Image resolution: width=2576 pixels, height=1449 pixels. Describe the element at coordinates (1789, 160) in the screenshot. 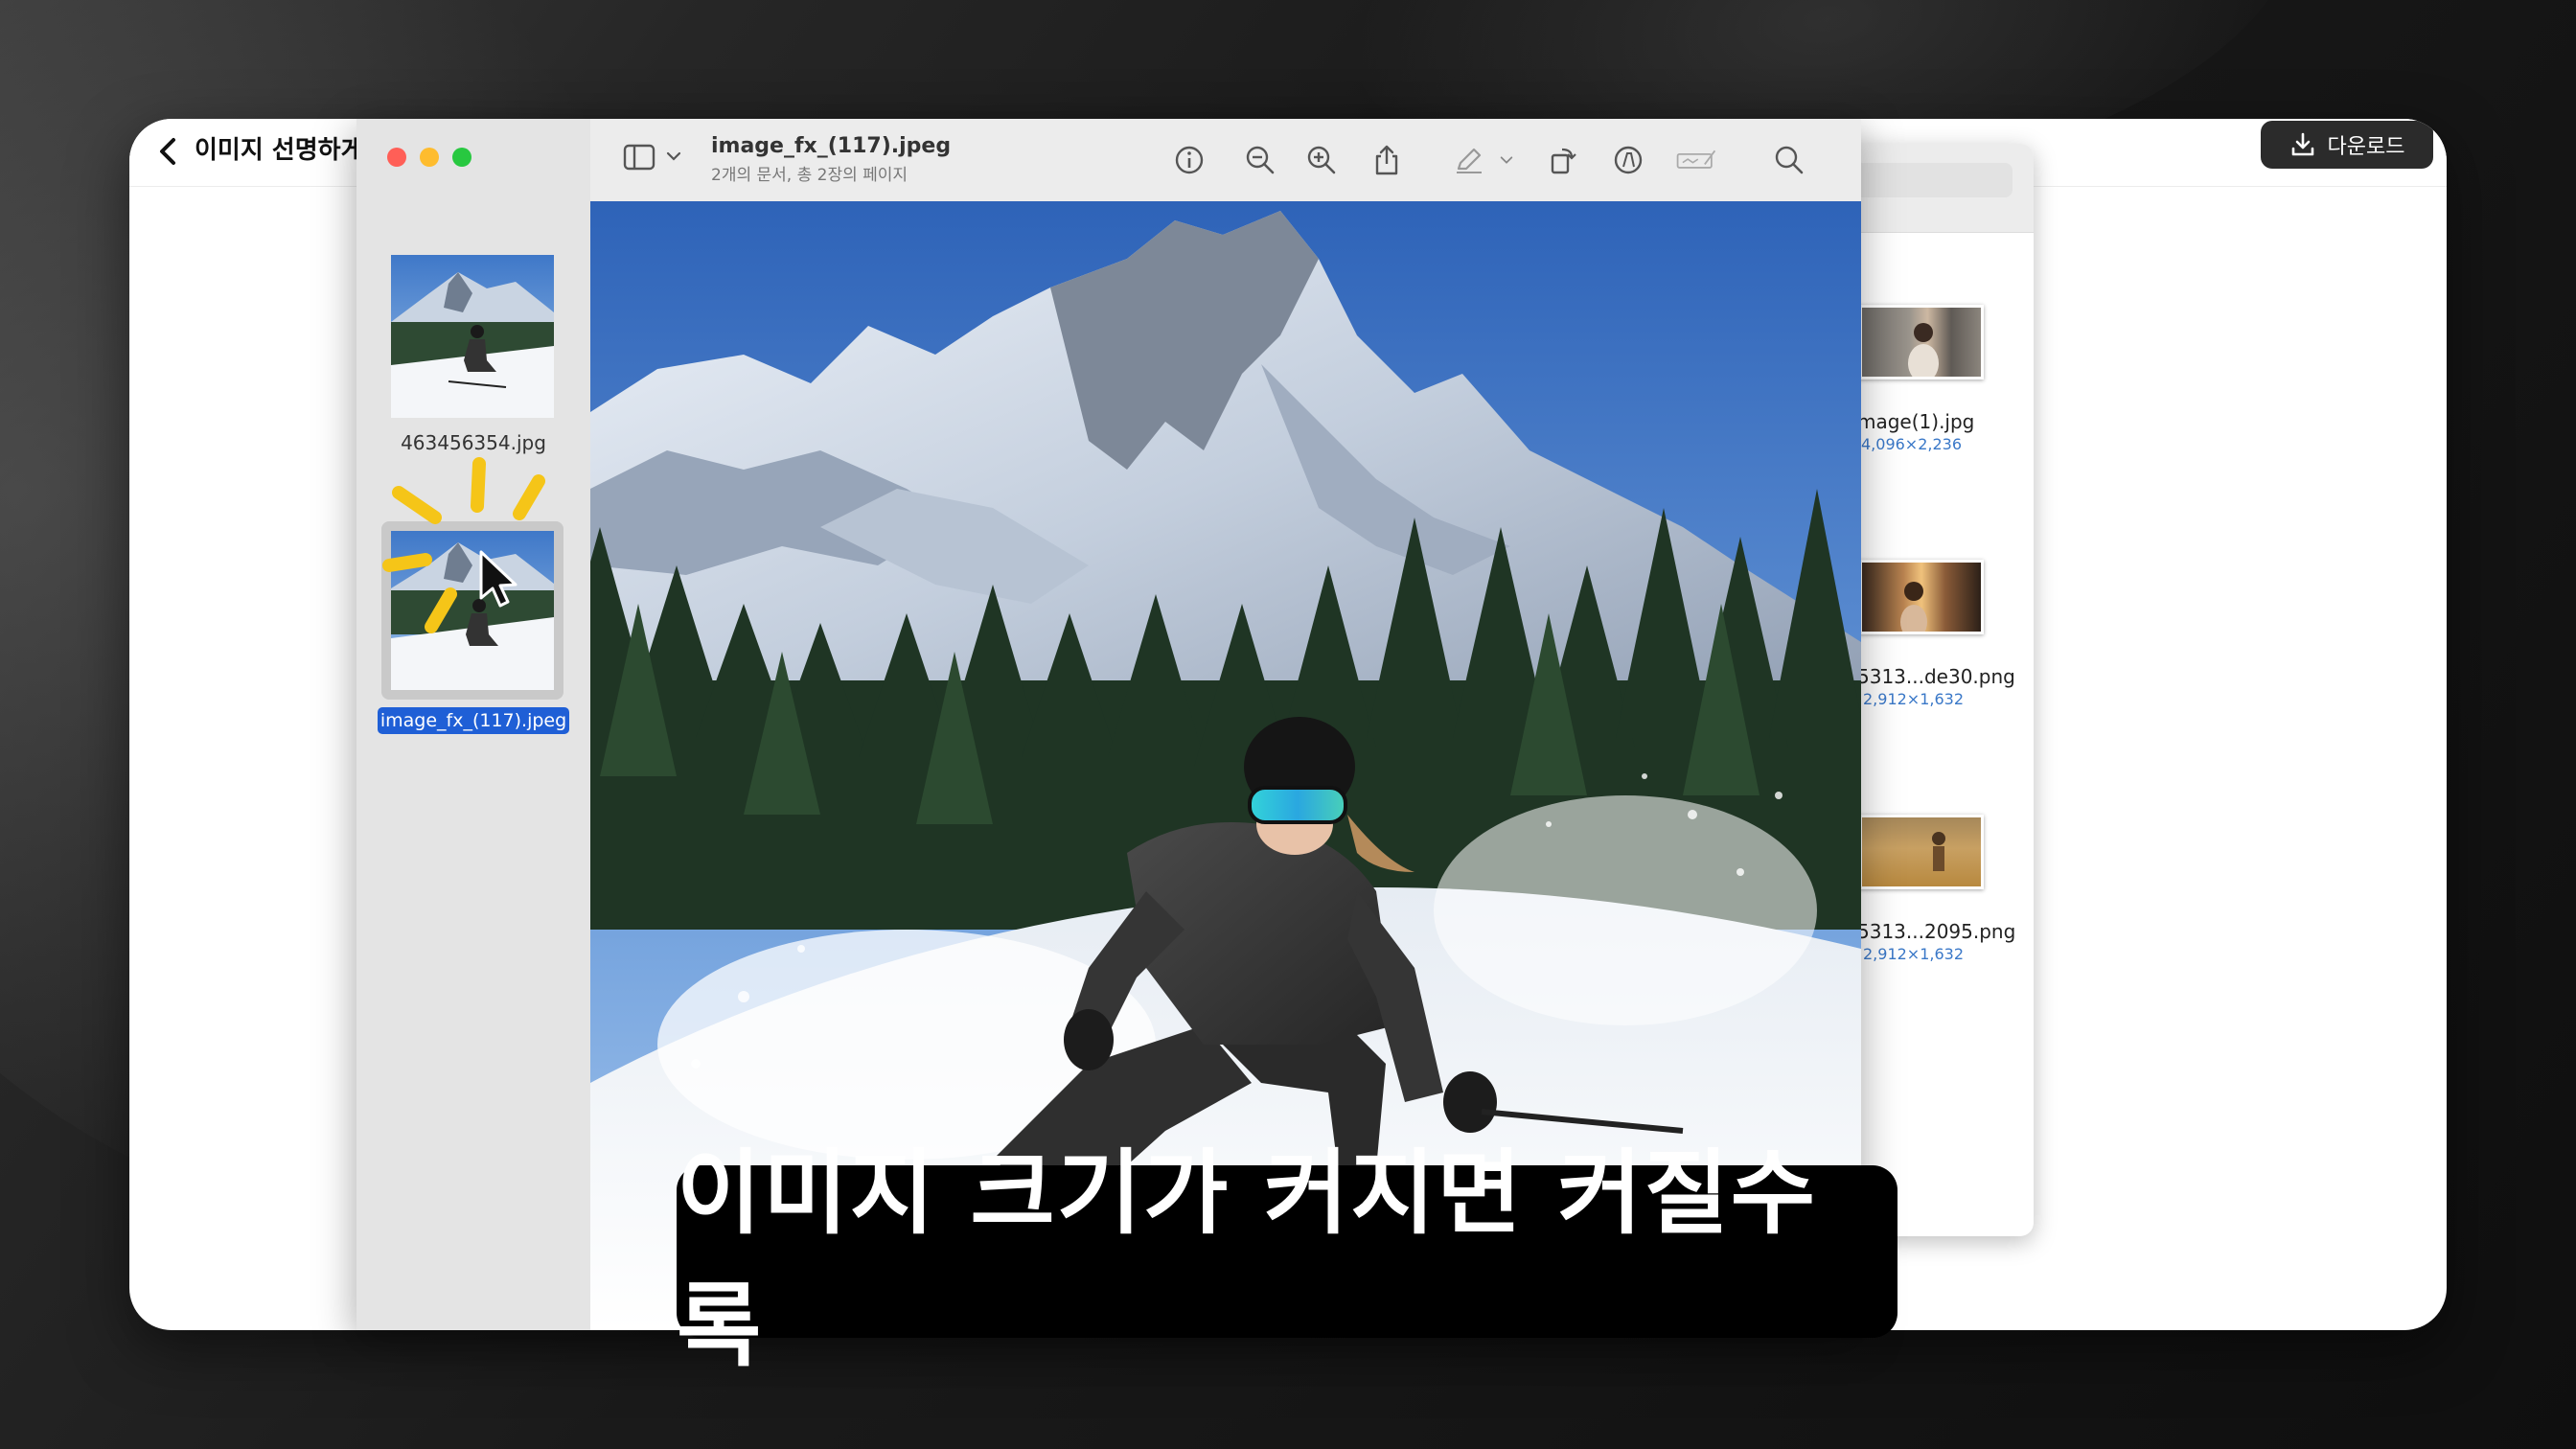

I see `search-icon` at that location.